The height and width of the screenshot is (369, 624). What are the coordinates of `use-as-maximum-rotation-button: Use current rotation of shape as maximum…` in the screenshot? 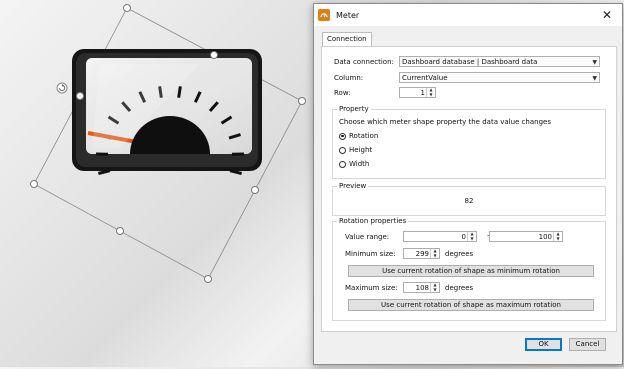 It's located at (471, 305).